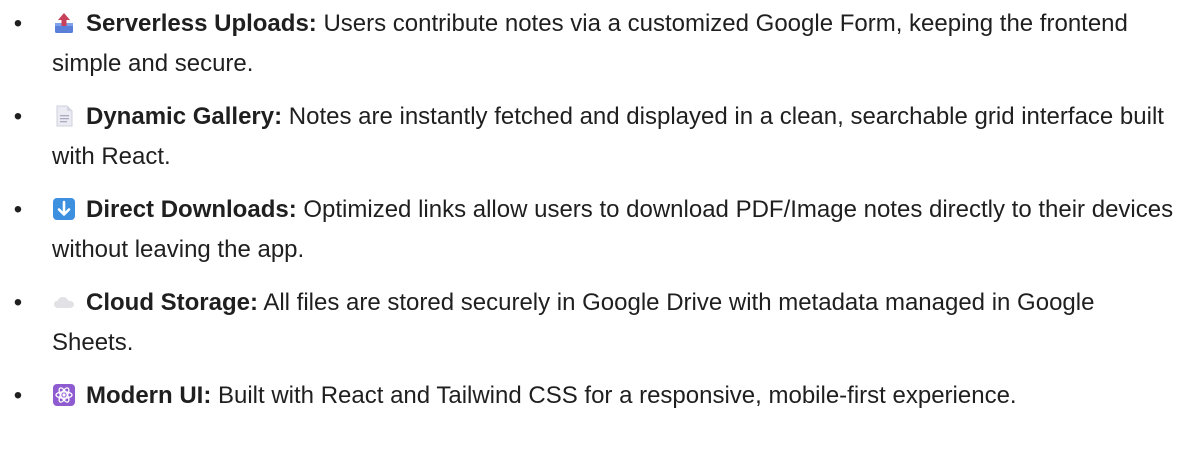 The image size is (1189, 475). I want to click on item-title: Serverless Uploads:, so click(201, 23).